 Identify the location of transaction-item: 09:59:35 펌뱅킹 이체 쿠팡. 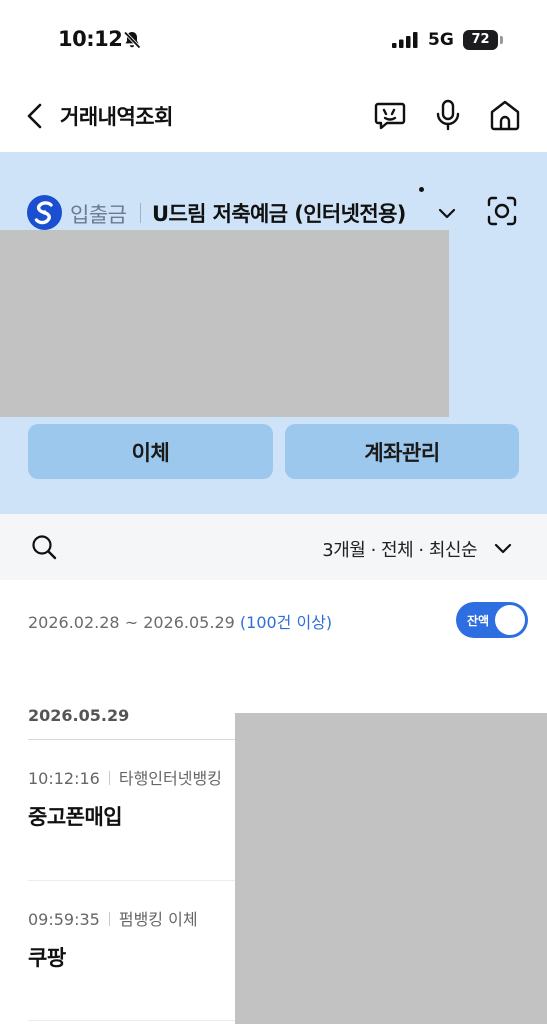
(148, 939).